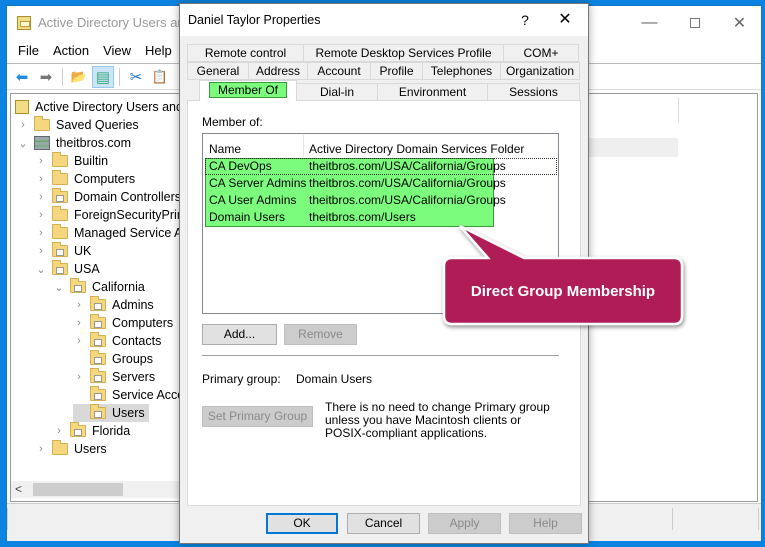 The width and height of the screenshot is (765, 547). I want to click on tree-item-label: Users, so click(90, 449).